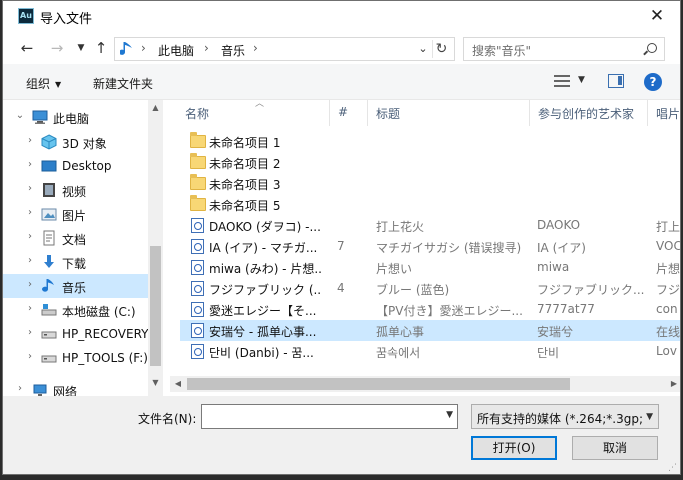  What do you see at coordinates (430, 204) in the screenshot?
I see `file-row: 未命名项目 5` at bounding box center [430, 204].